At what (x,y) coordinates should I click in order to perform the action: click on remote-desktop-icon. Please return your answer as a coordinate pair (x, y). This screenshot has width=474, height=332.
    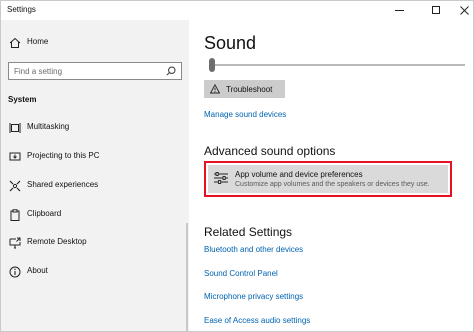
    Looking at the image, I should click on (15, 243).